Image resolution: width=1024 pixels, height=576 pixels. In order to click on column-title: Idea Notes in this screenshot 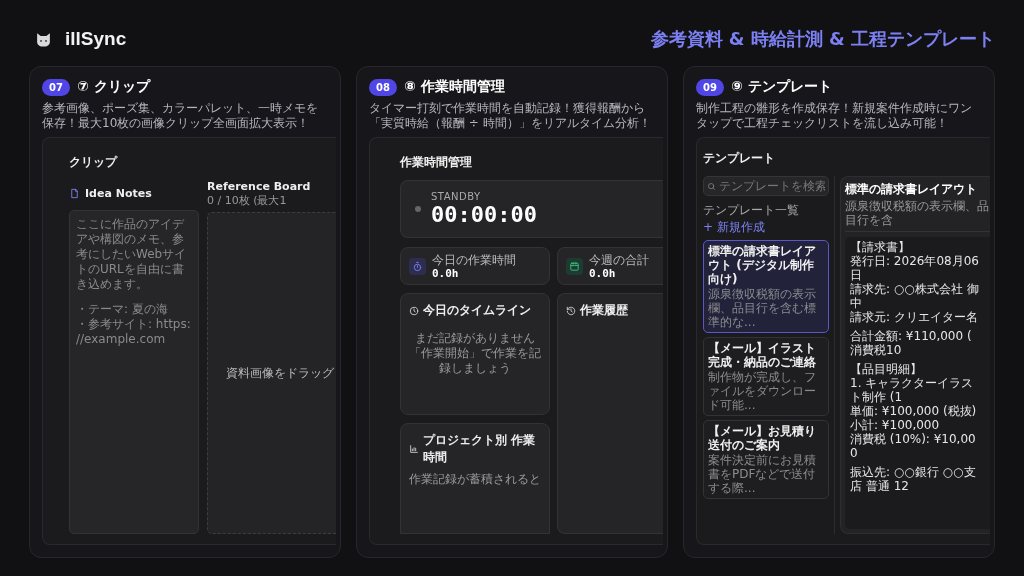, I will do `click(118, 193)`.